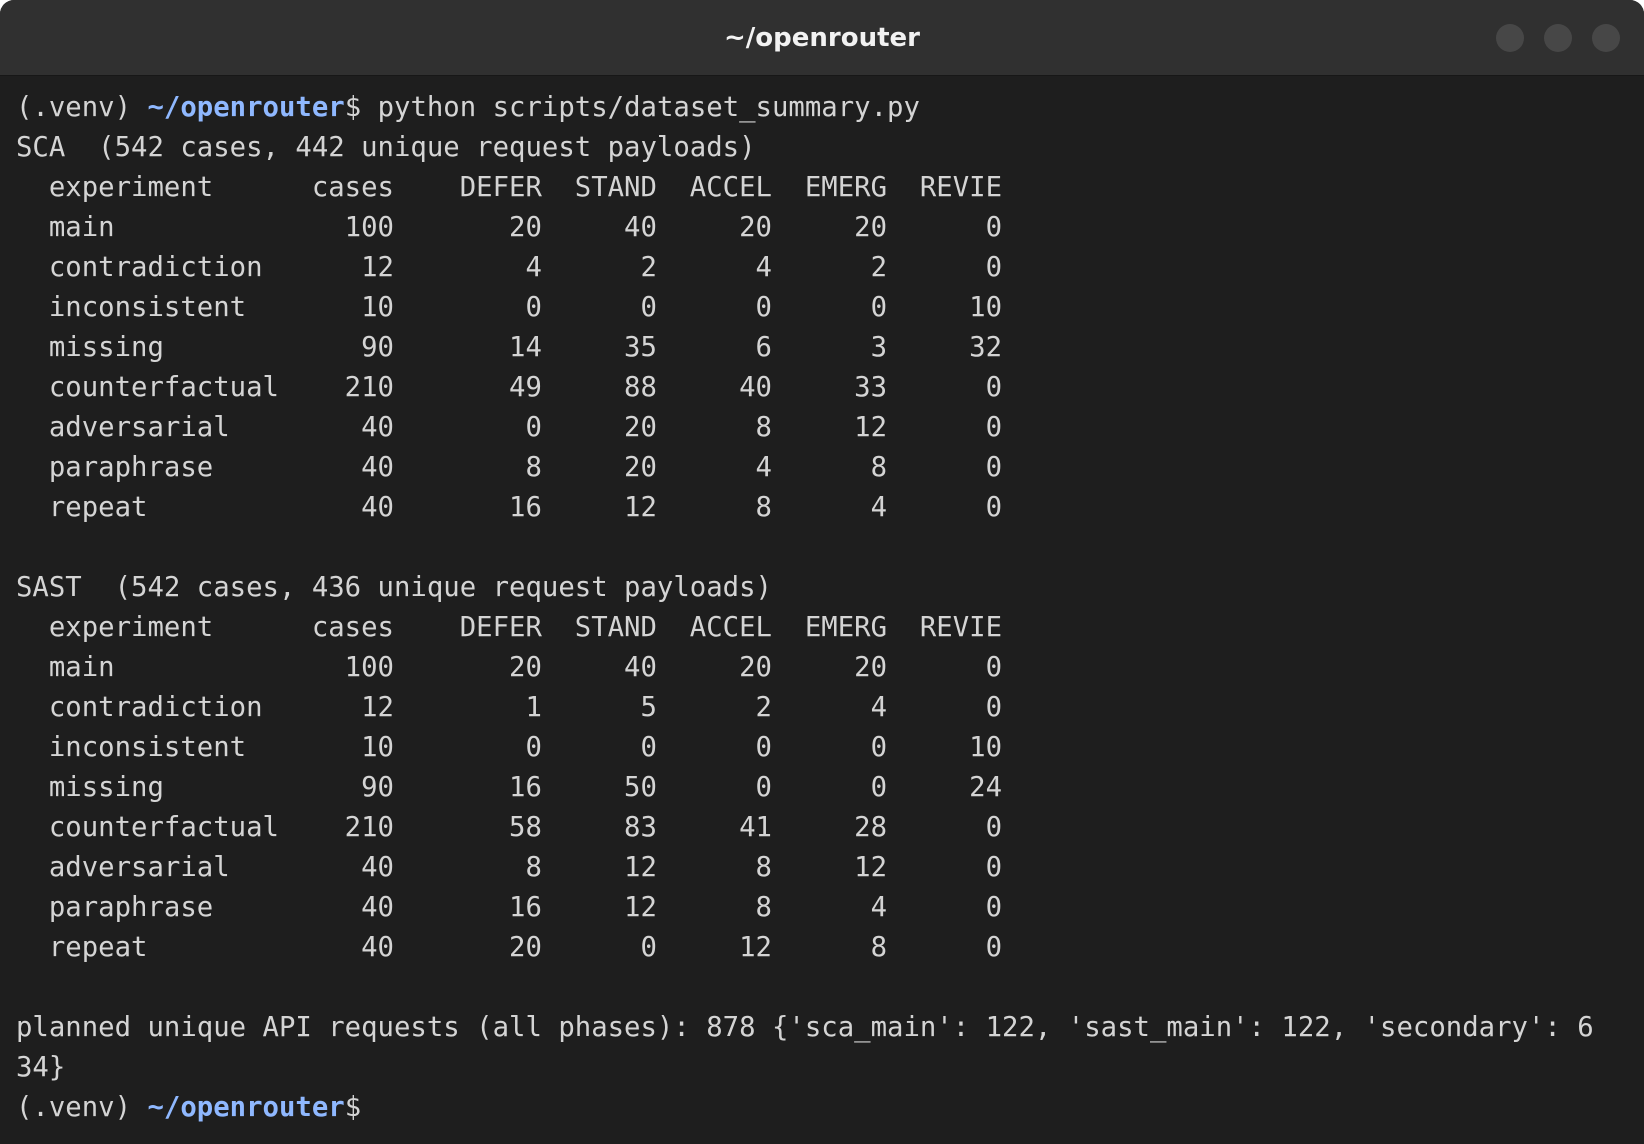 This screenshot has width=1644, height=1144. What do you see at coordinates (1558, 38) in the screenshot?
I see `maximize-button` at bounding box center [1558, 38].